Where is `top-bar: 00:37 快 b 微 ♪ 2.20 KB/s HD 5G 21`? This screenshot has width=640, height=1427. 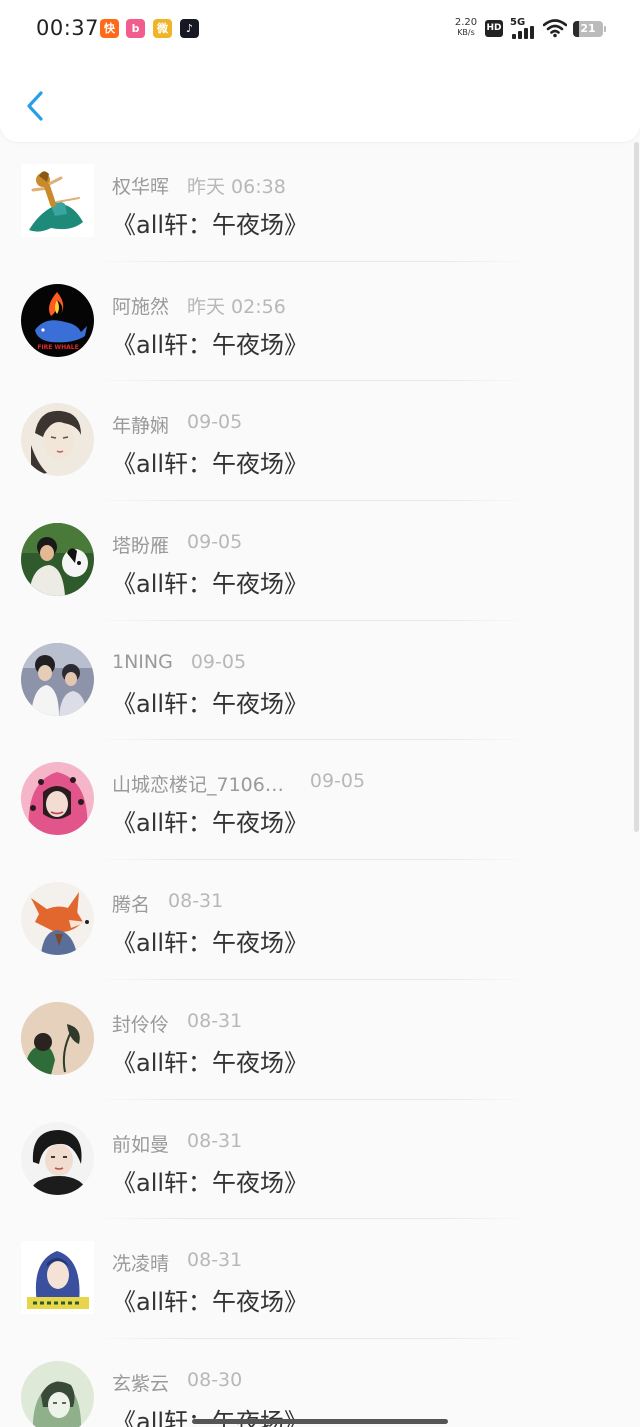 top-bar: 00:37 快 b 微 ♪ 2.20 KB/s HD 5G 21 is located at coordinates (320, 71).